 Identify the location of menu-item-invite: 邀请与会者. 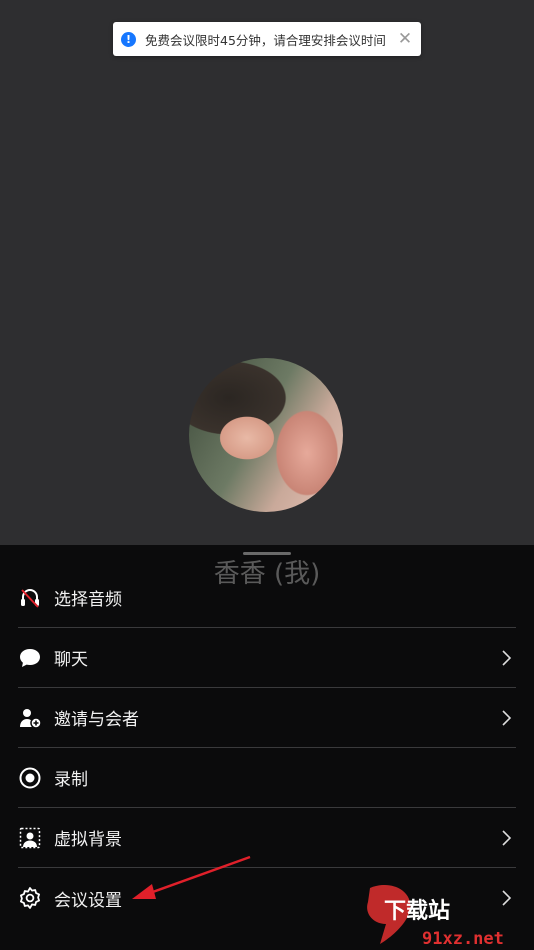
(267, 718).